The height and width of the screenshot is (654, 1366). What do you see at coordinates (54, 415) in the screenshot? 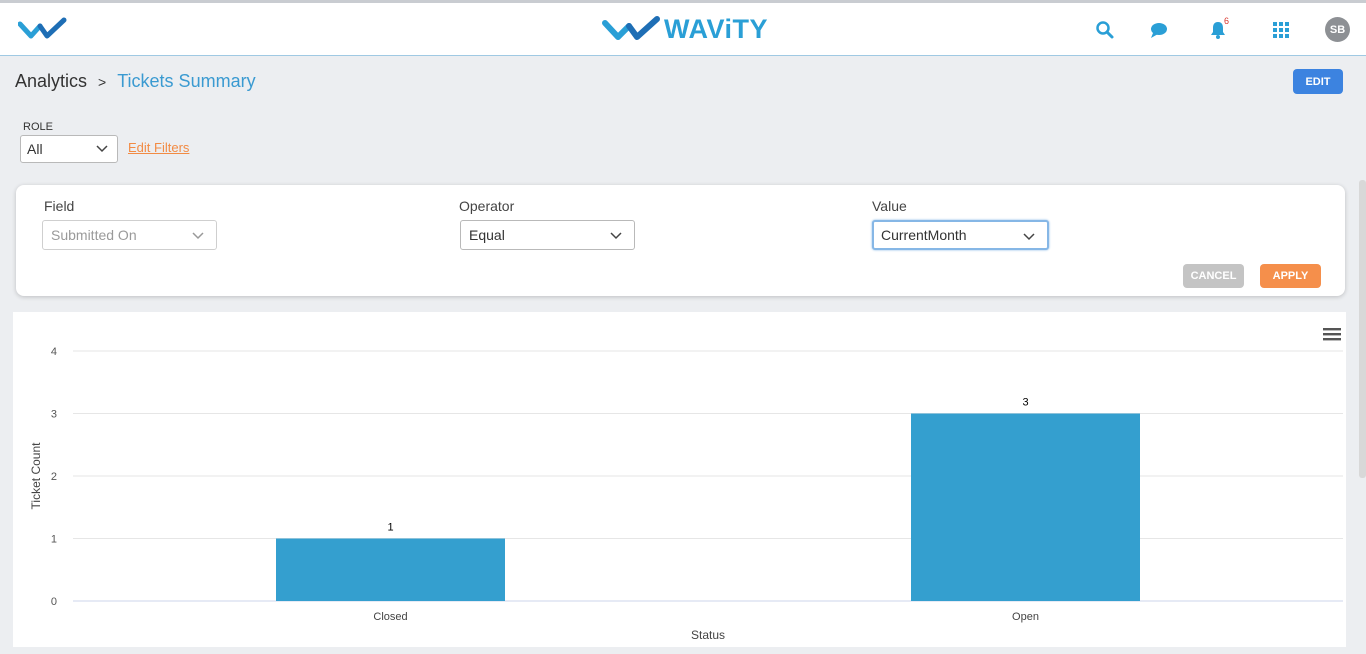
I see `y-tick-label: 3` at bounding box center [54, 415].